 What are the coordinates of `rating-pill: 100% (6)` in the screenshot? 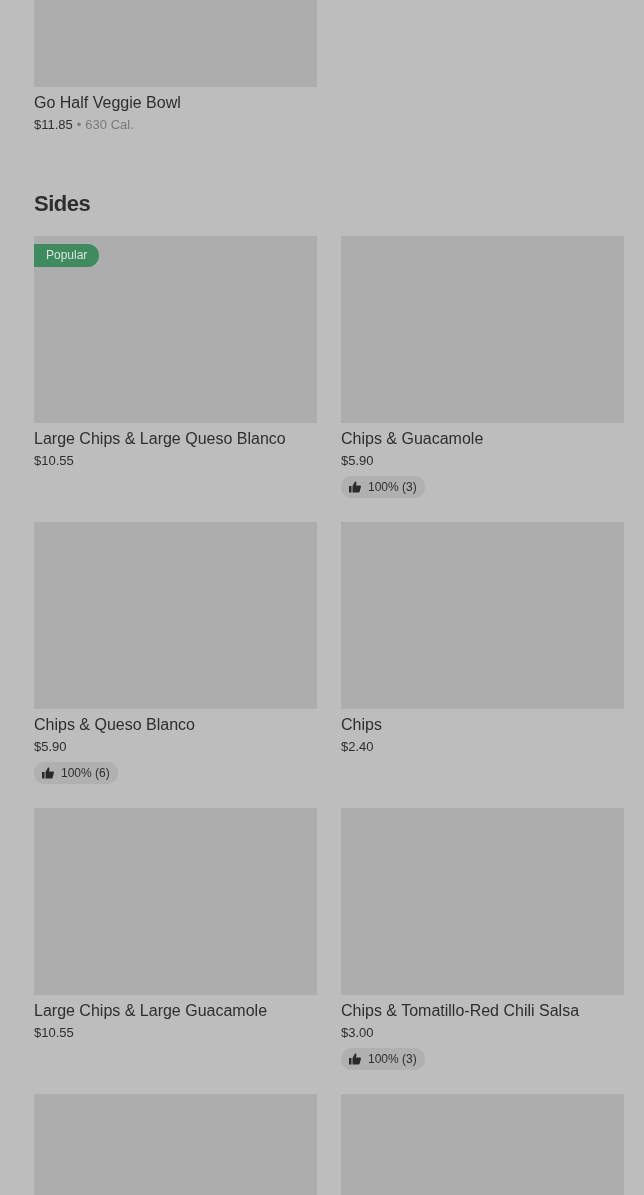 It's located at (76, 773).